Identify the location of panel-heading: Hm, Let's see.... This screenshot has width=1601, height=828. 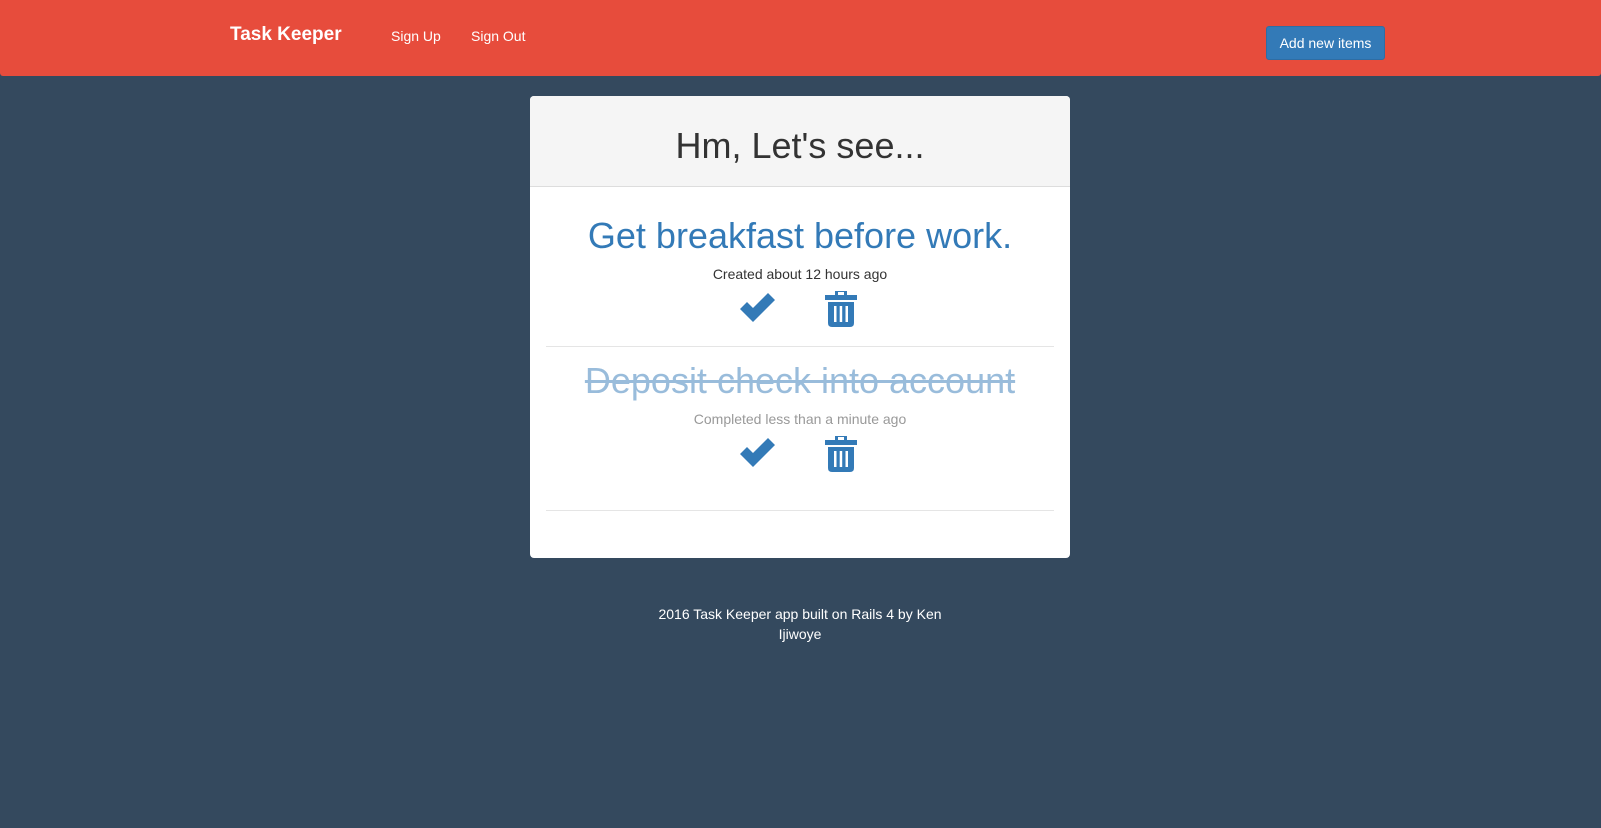
(800, 141).